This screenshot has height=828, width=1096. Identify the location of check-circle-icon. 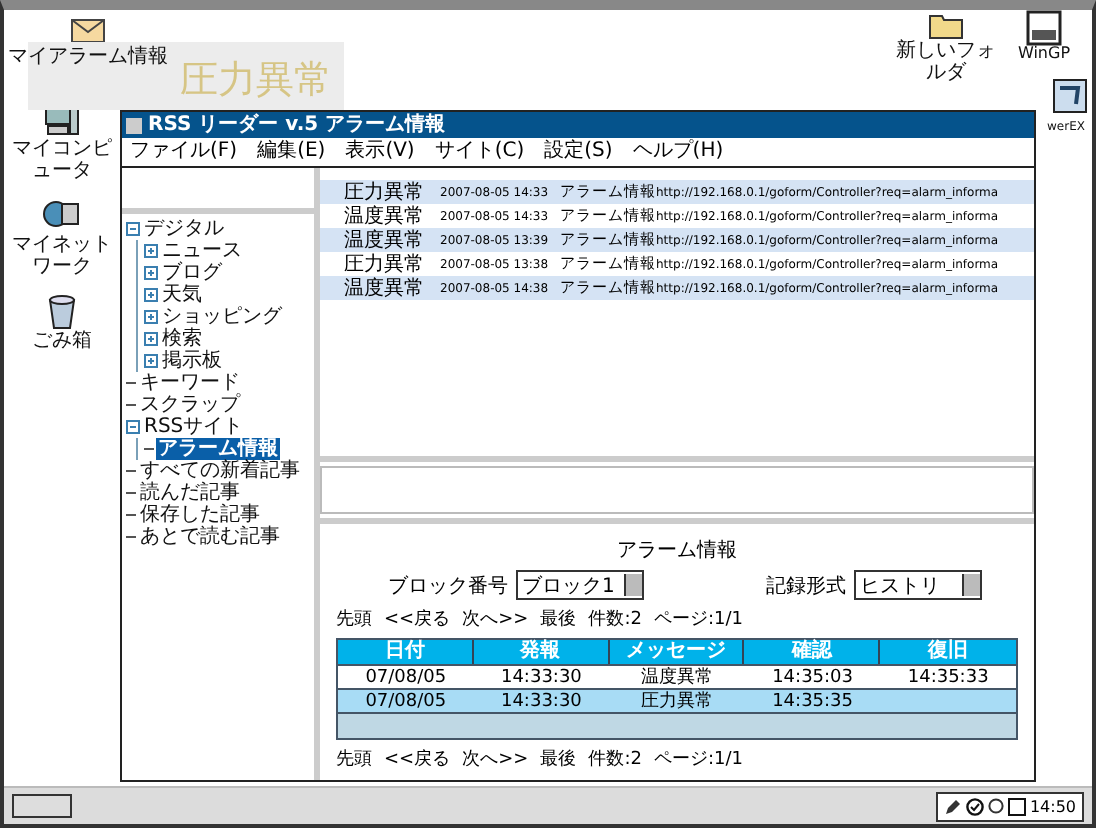
(974, 806).